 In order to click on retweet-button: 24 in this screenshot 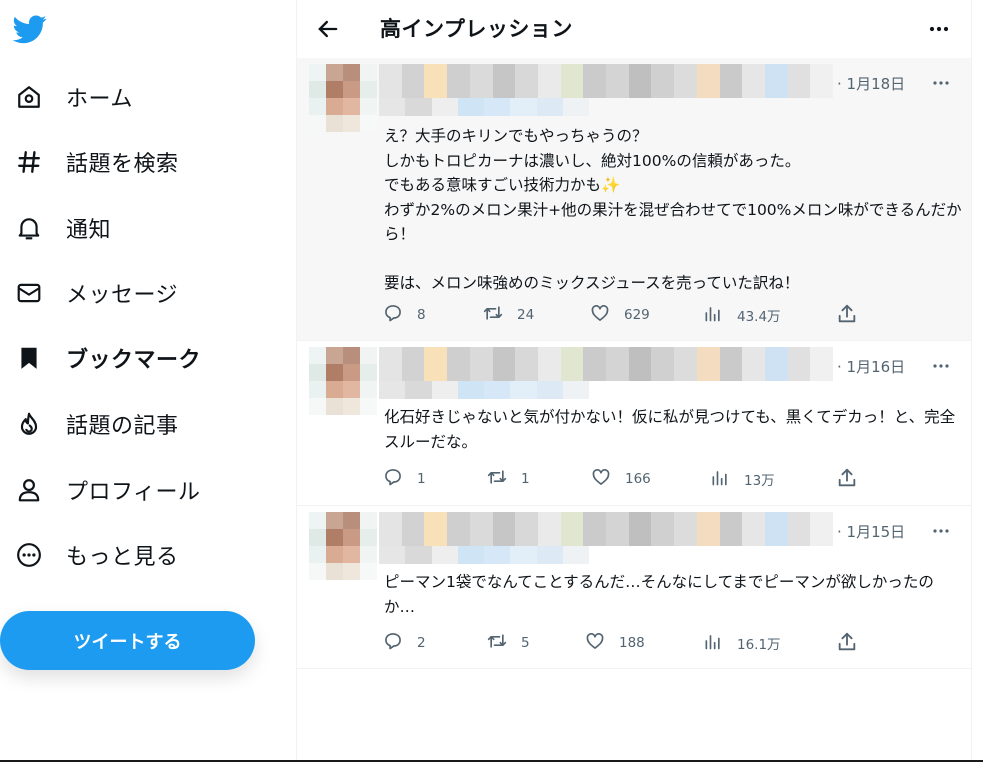, I will do `click(508, 315)`.